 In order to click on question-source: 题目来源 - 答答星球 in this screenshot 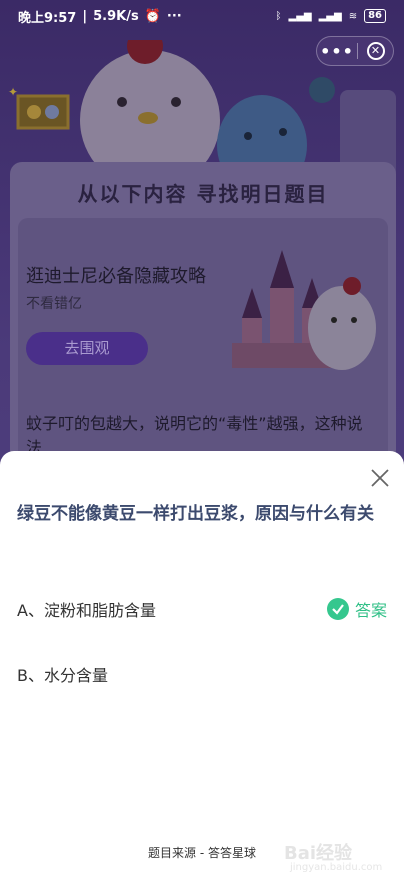, I will do `click(202, 853)`.